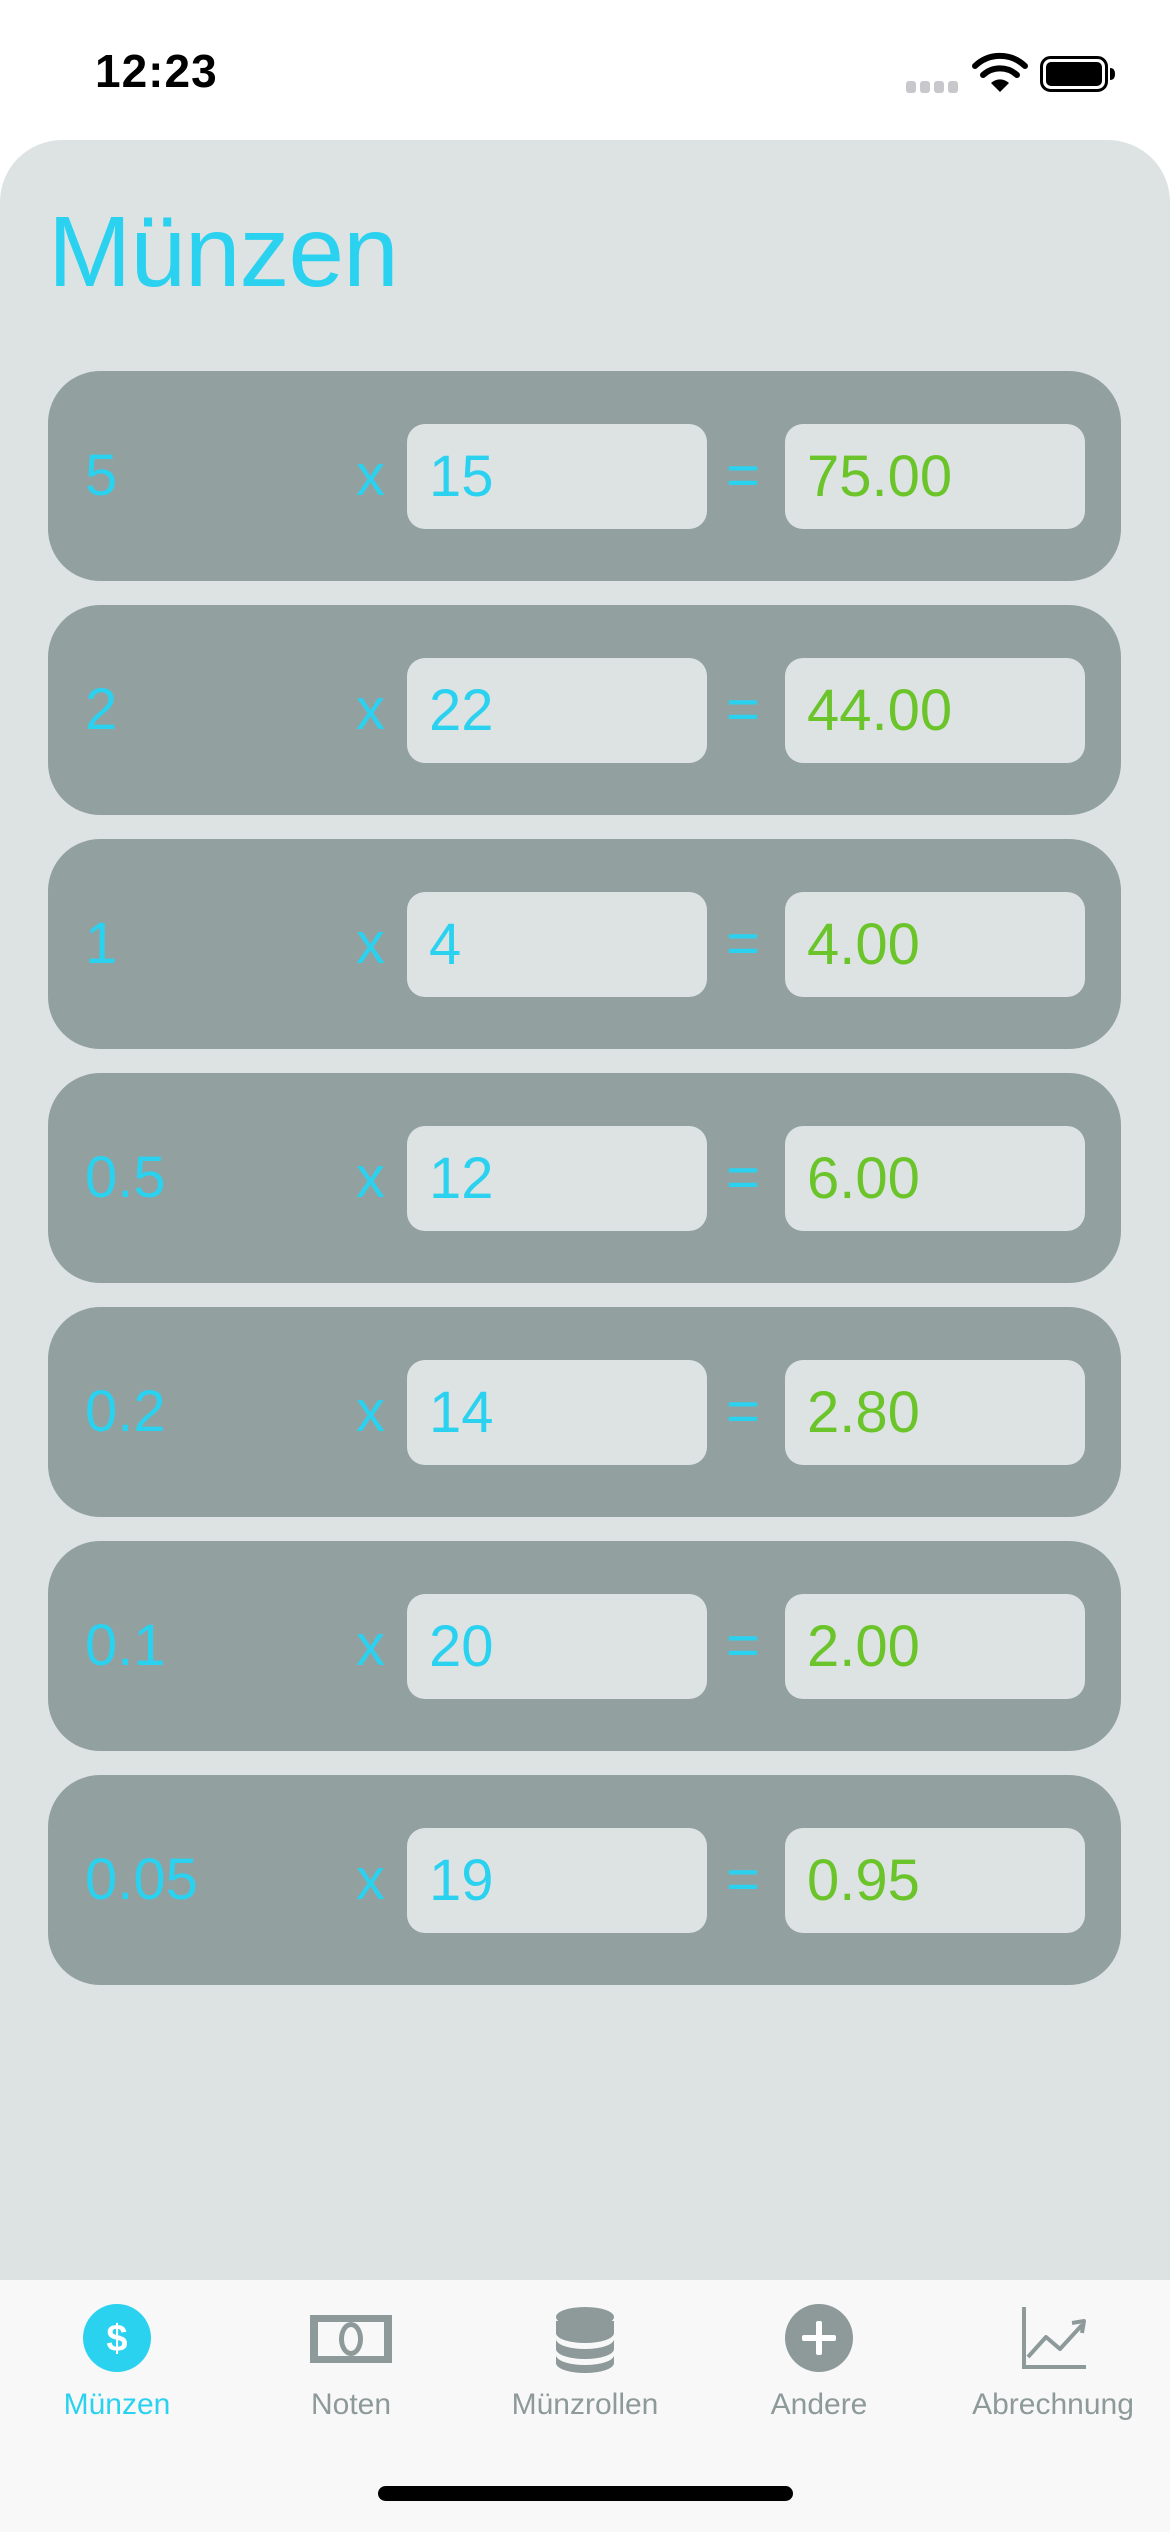 This screenshot has width=1170, height=2532. I want to click on total-field: 44.00, so click(935, 710).